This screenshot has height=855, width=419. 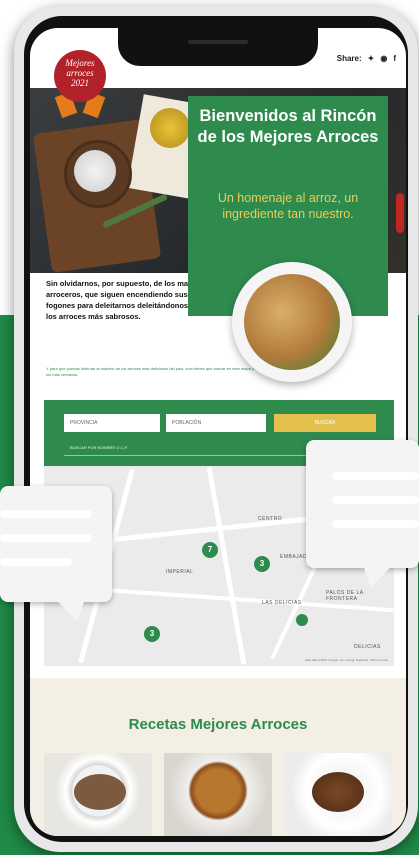 What do you see at coordinates (216, 423) in the screenshot?
I see `poblacion-field: POBLACIÓN` at bounding box center [216, 423].